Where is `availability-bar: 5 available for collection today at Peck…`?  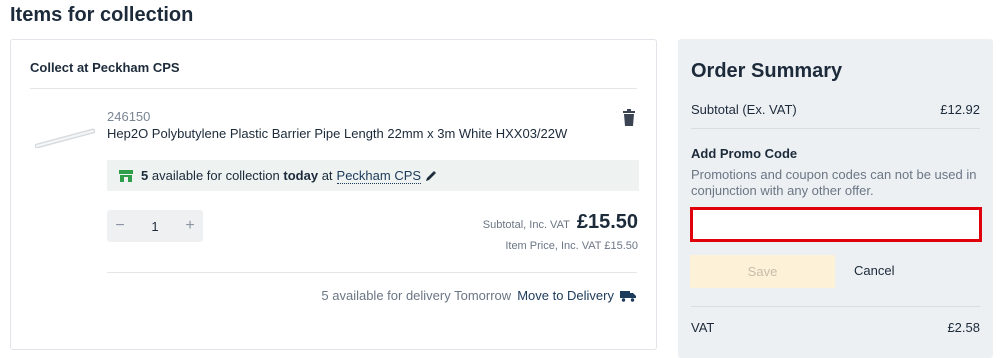 availability-bar: 5 available for collection today at Peck… is located at coordinates (373, 175).